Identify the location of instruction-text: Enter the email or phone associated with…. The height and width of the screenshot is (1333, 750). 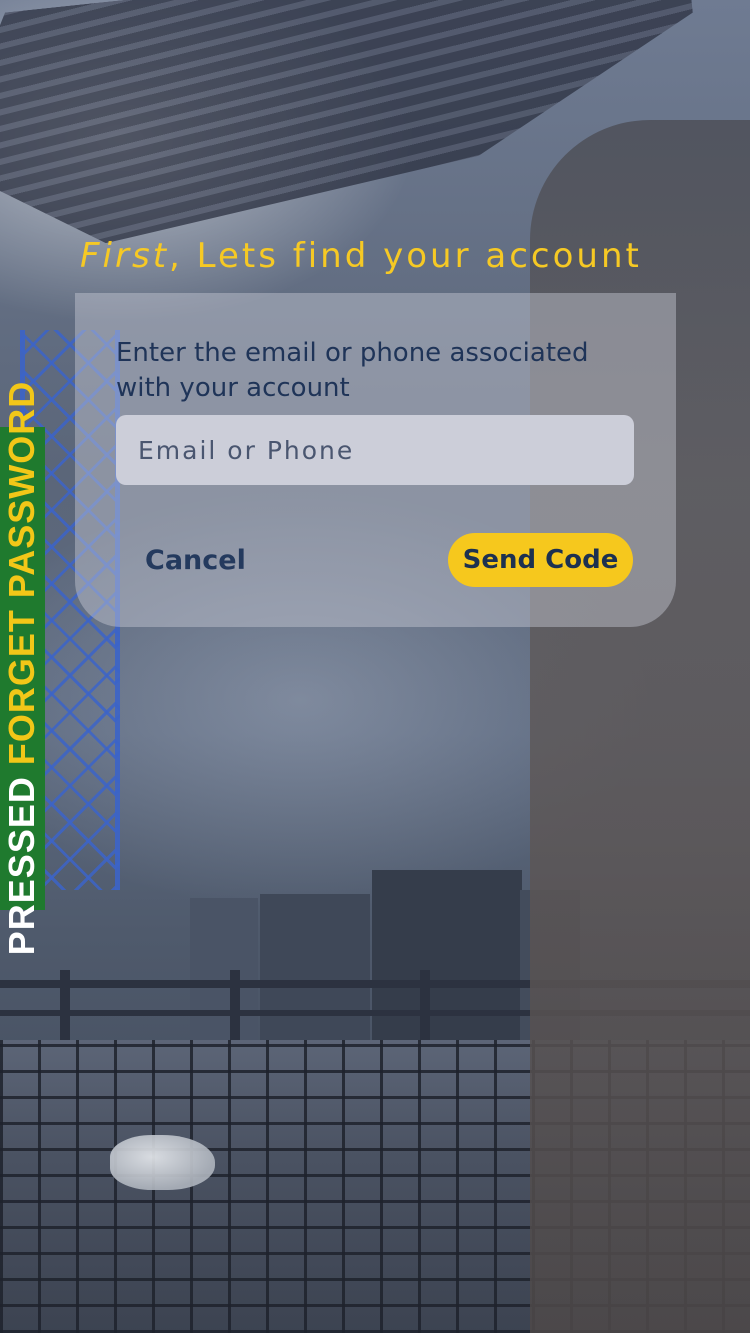
(352, 370).